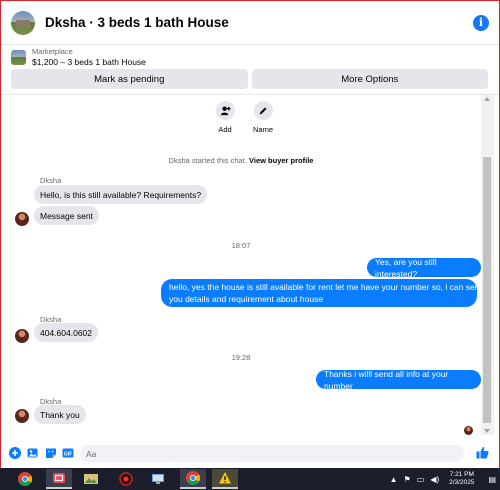 This screenshot has width=500, height=490. Describe the element at coordinates (487, 290) in the screenshot. I see `scroll-thumb` at that location.